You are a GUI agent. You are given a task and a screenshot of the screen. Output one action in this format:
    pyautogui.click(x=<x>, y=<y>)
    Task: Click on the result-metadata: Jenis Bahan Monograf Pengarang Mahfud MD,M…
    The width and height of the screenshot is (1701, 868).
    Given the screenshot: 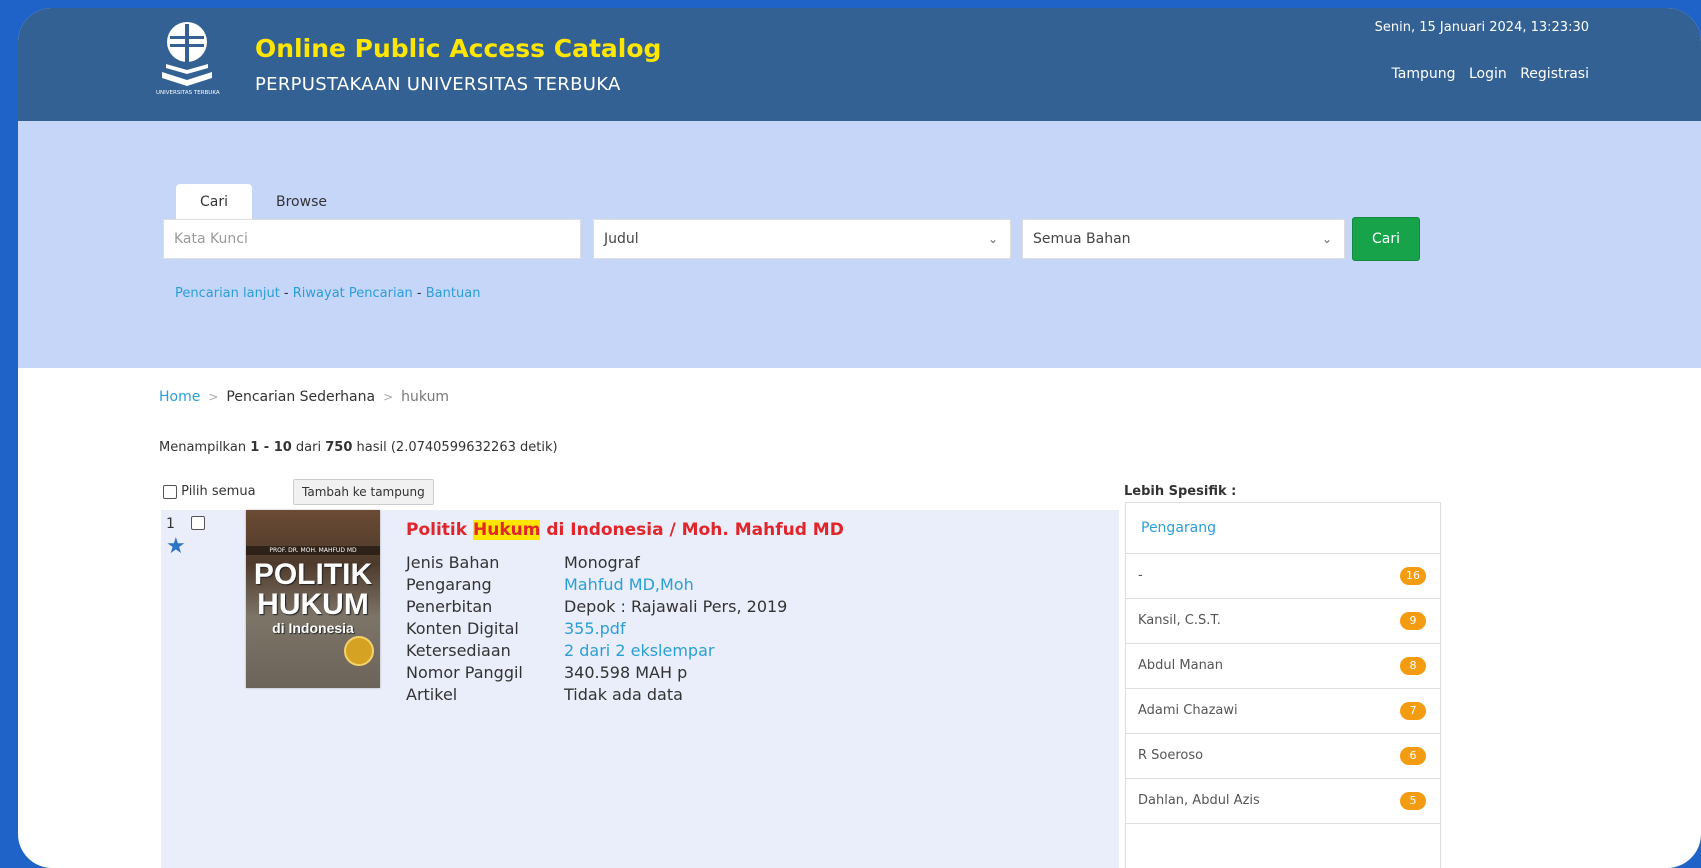 What is the action you would take?
    pyautogui.click(x=596, y=629)
    